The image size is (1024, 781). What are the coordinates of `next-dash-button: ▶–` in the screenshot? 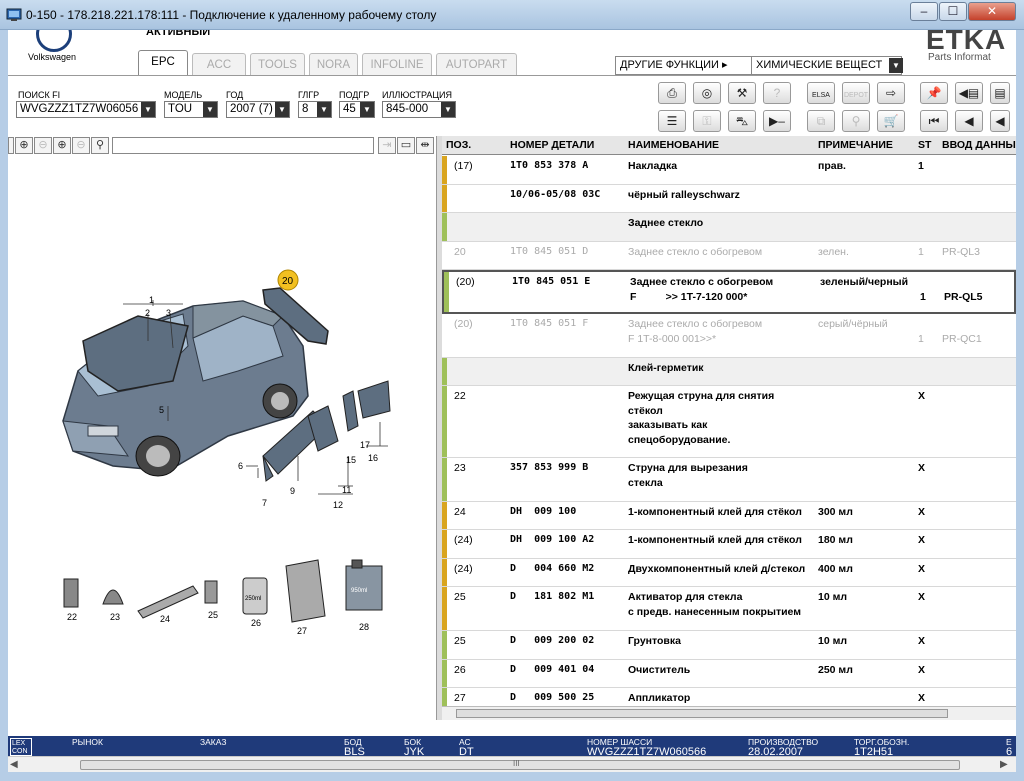 It's located at (777, 121).